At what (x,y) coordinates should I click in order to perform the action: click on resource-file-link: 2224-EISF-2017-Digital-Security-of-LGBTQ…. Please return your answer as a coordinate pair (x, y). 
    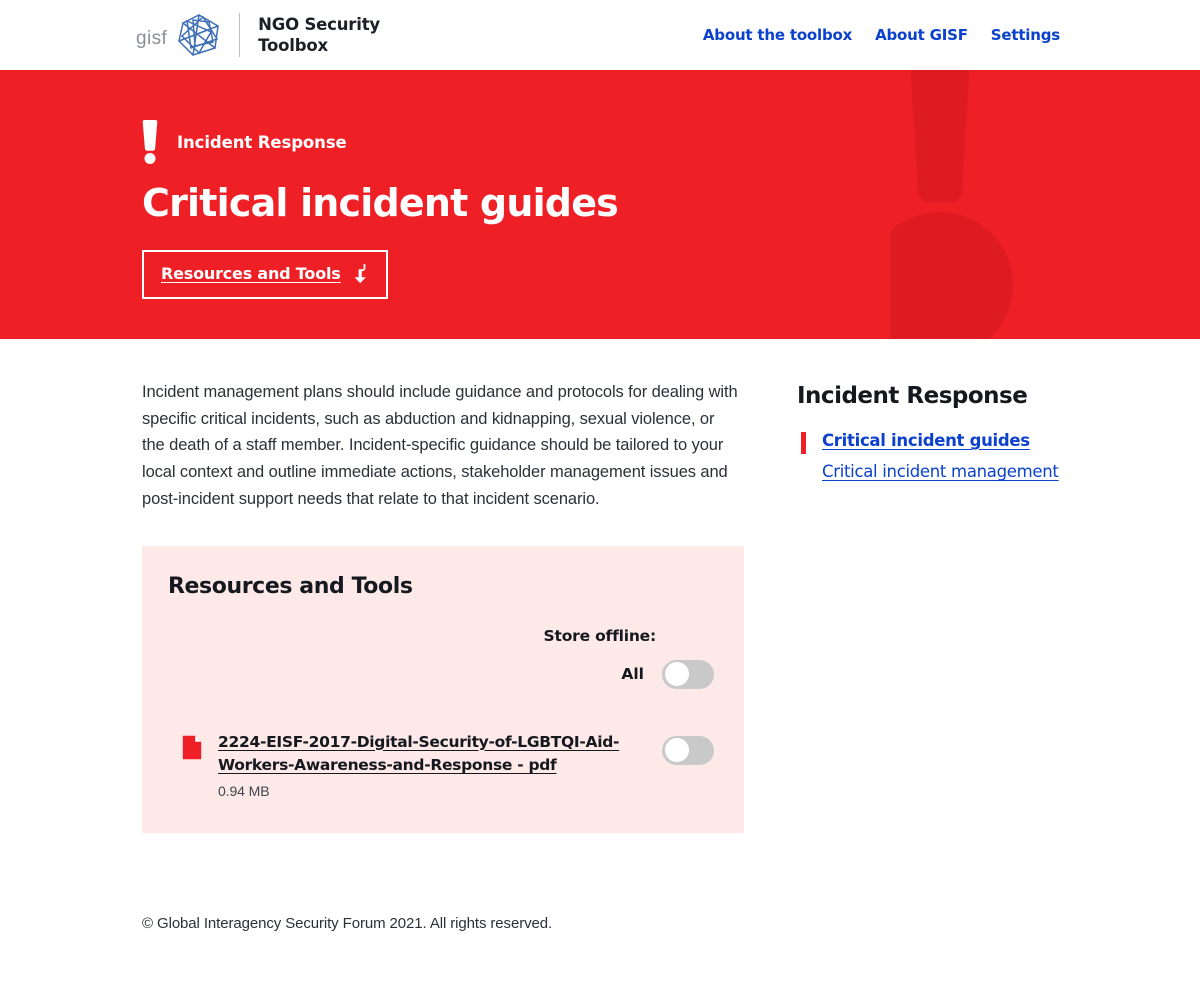
    Looking at the image, I should click on (418, 754).